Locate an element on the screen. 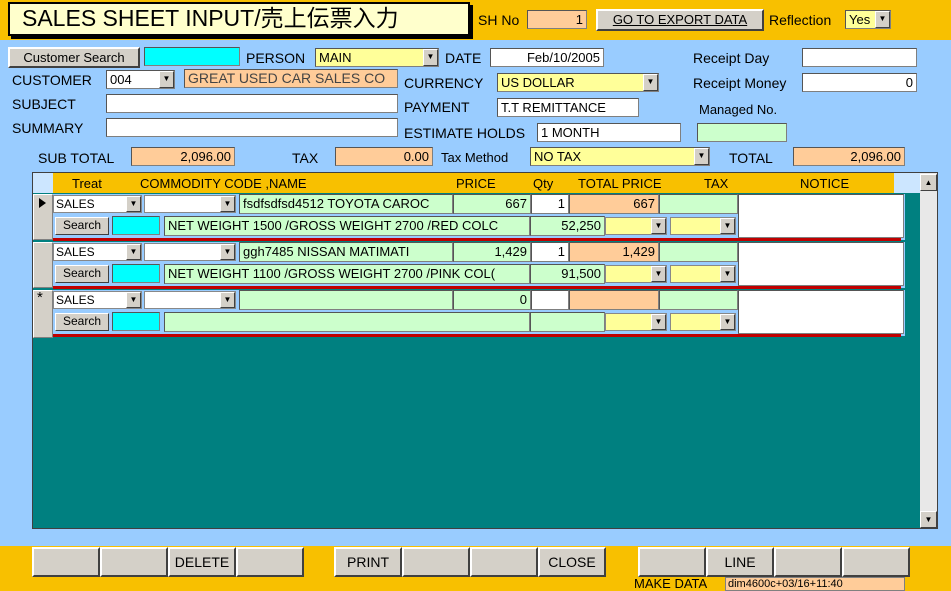  treat-value: SALES is located at coordinates (75, 300).